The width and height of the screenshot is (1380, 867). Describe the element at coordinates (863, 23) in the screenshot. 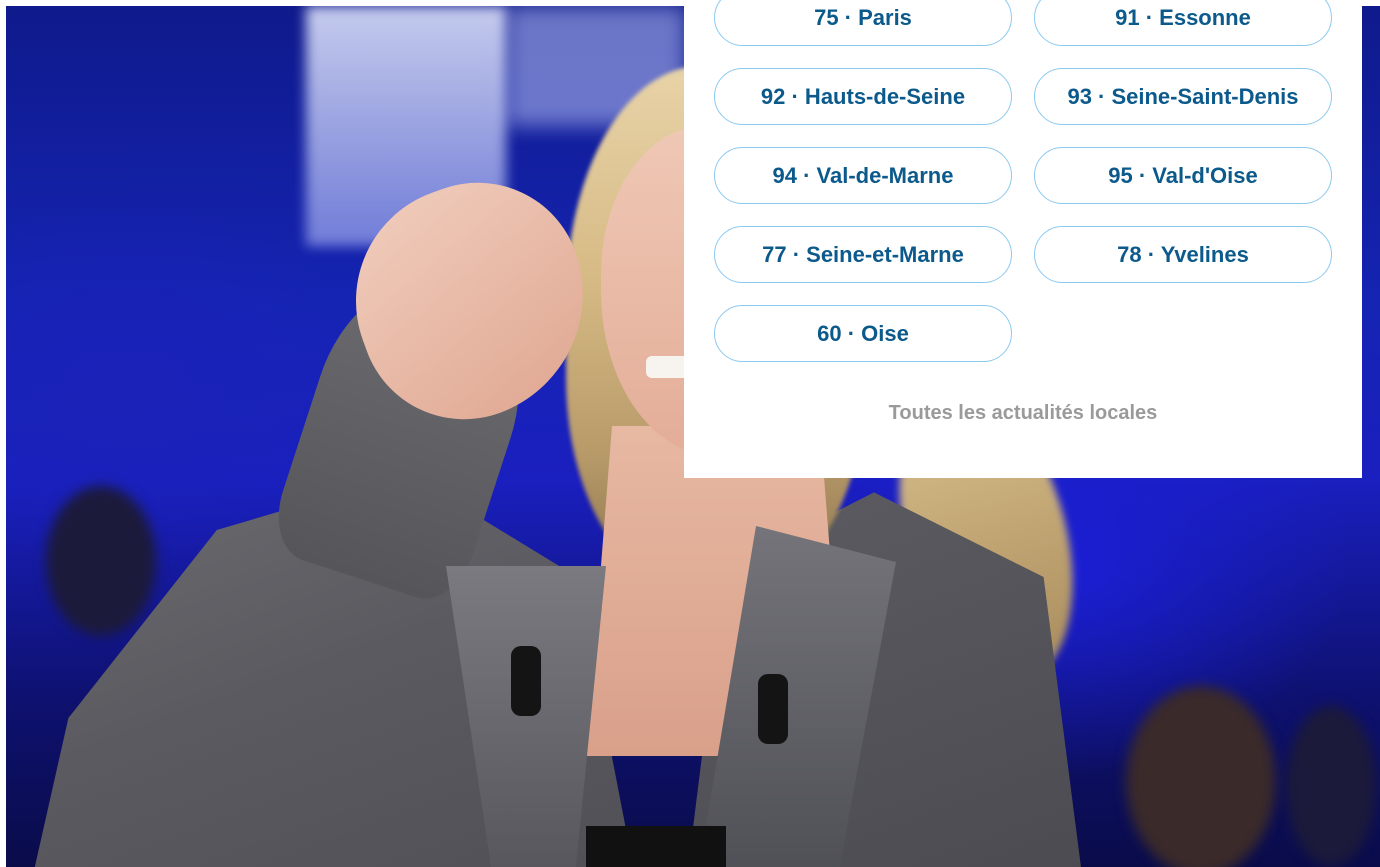

I see `department-button-paris: 75 · Paris` at that location.